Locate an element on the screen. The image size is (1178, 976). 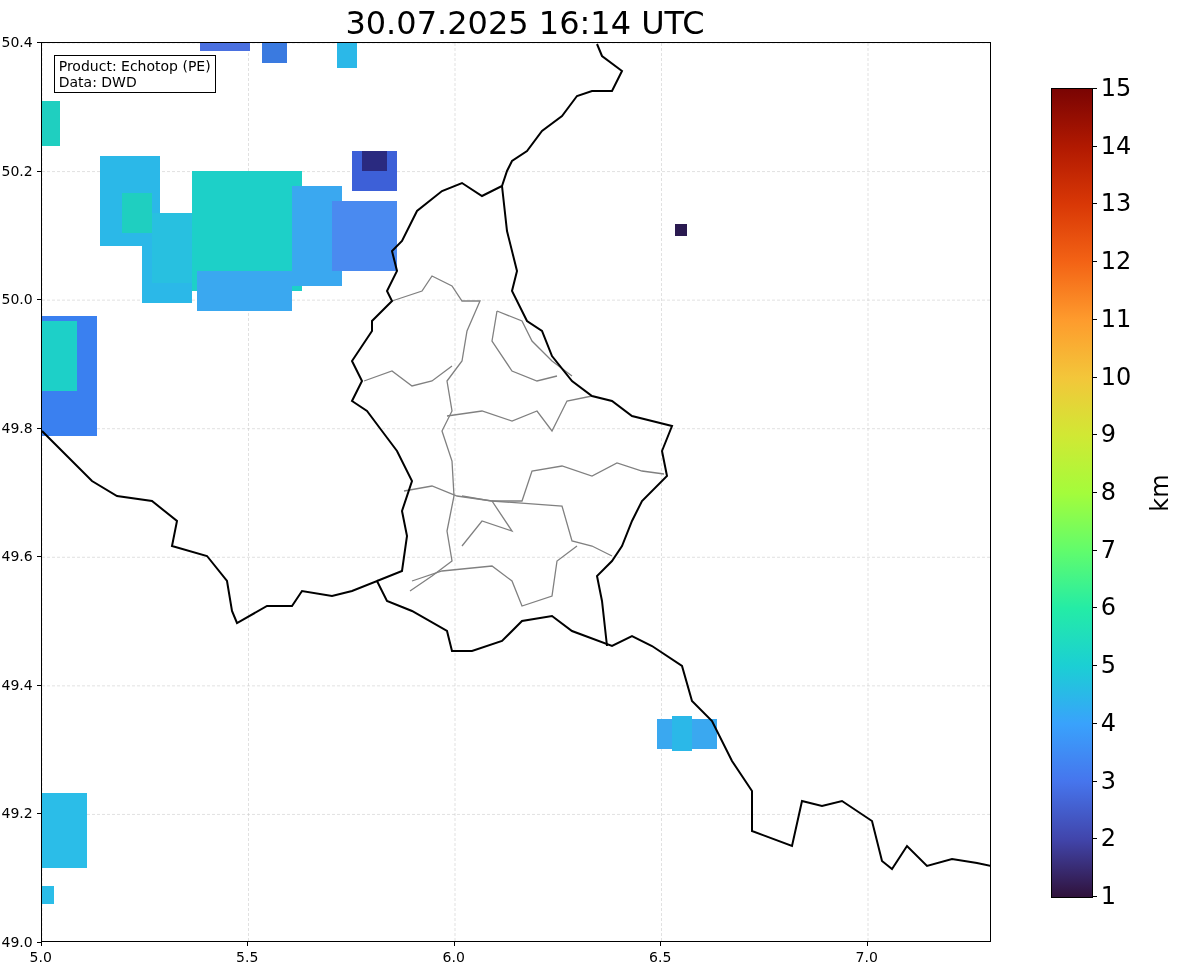
colorbar-tick-label: 9 is located at coordinates (1108, 434).